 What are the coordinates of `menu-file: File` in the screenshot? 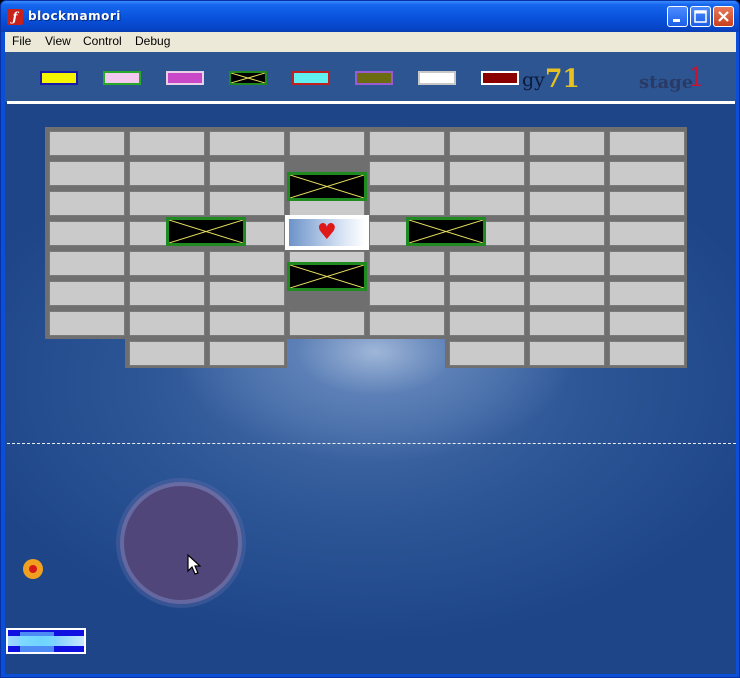 It's located at (21, 41).